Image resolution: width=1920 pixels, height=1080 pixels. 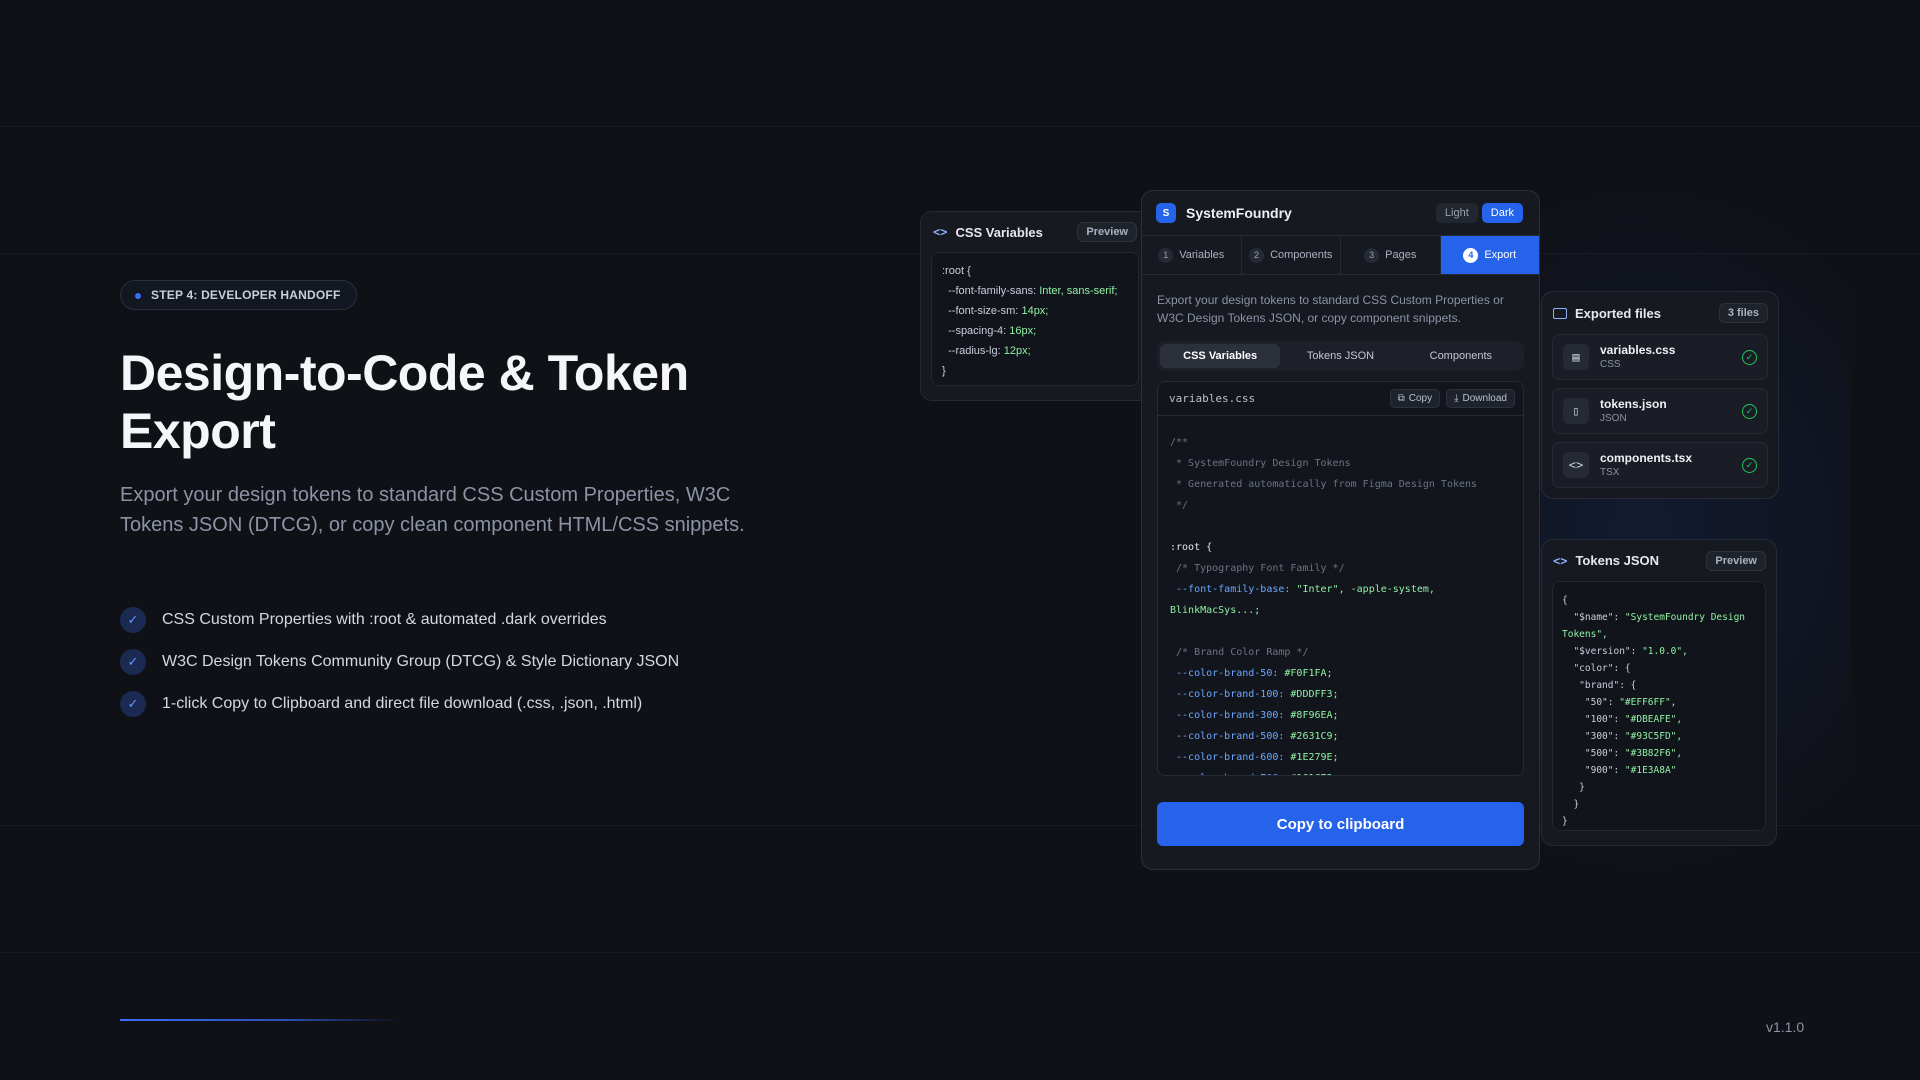 What do you see at coordinates (1660, 465) in the screenshot?
I see `file-item: <> components.tsx TSX ✓` at bounding box center [1660, 465].